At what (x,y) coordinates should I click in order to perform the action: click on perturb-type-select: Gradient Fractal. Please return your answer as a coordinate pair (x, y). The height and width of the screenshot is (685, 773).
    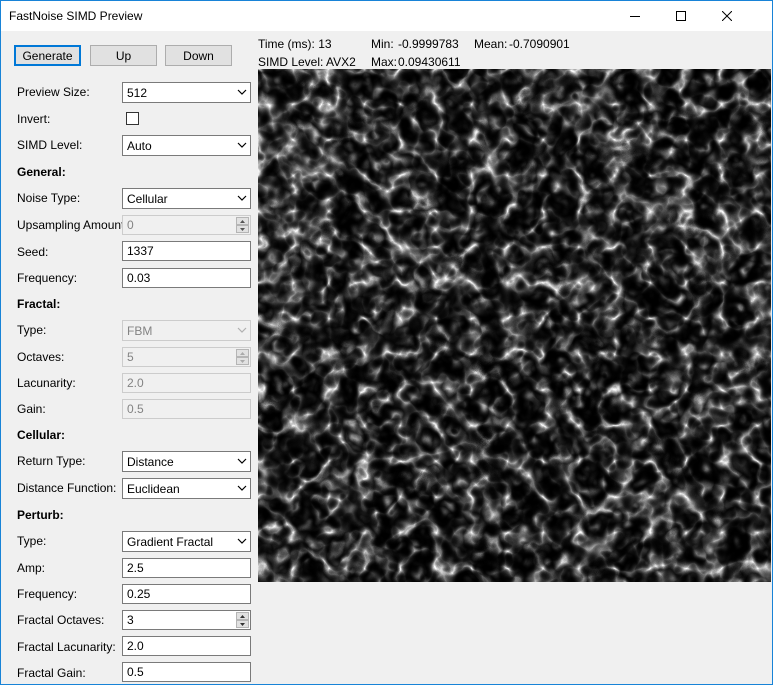
    Looking at the image, I should click on (186, 541).